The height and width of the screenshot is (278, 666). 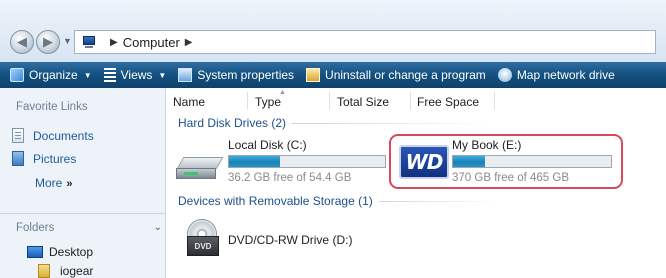 What do you see at coordinates (200, 169) in the screenshot?
I see `hard-drive-icon` at bounding box center [200, 169].